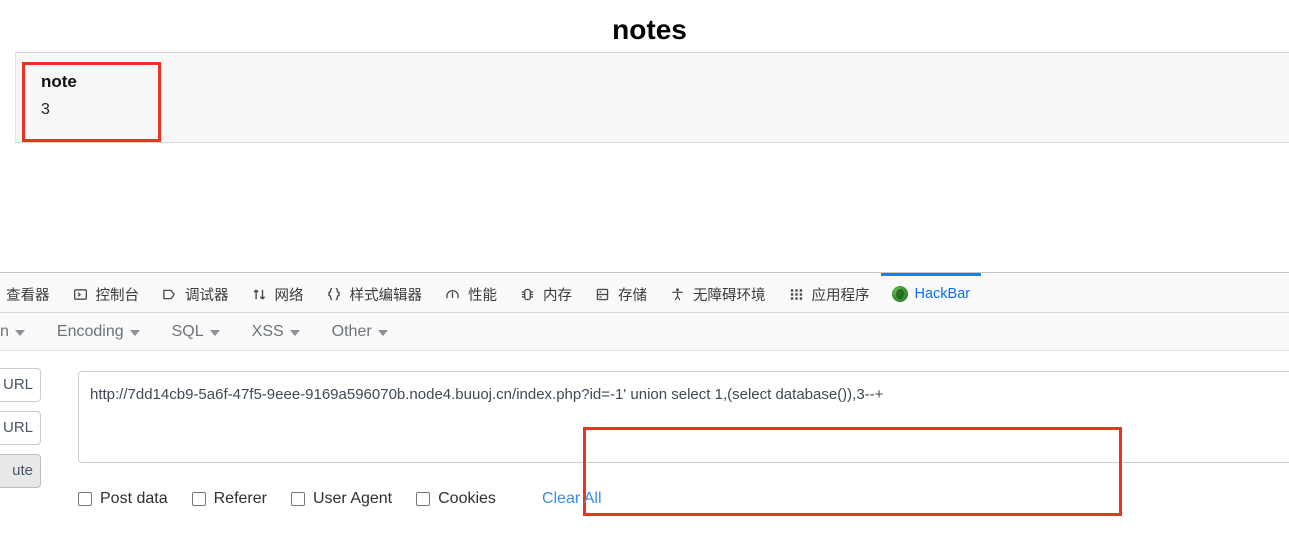  I want to click on style-editor-icon, so click(334, 294).